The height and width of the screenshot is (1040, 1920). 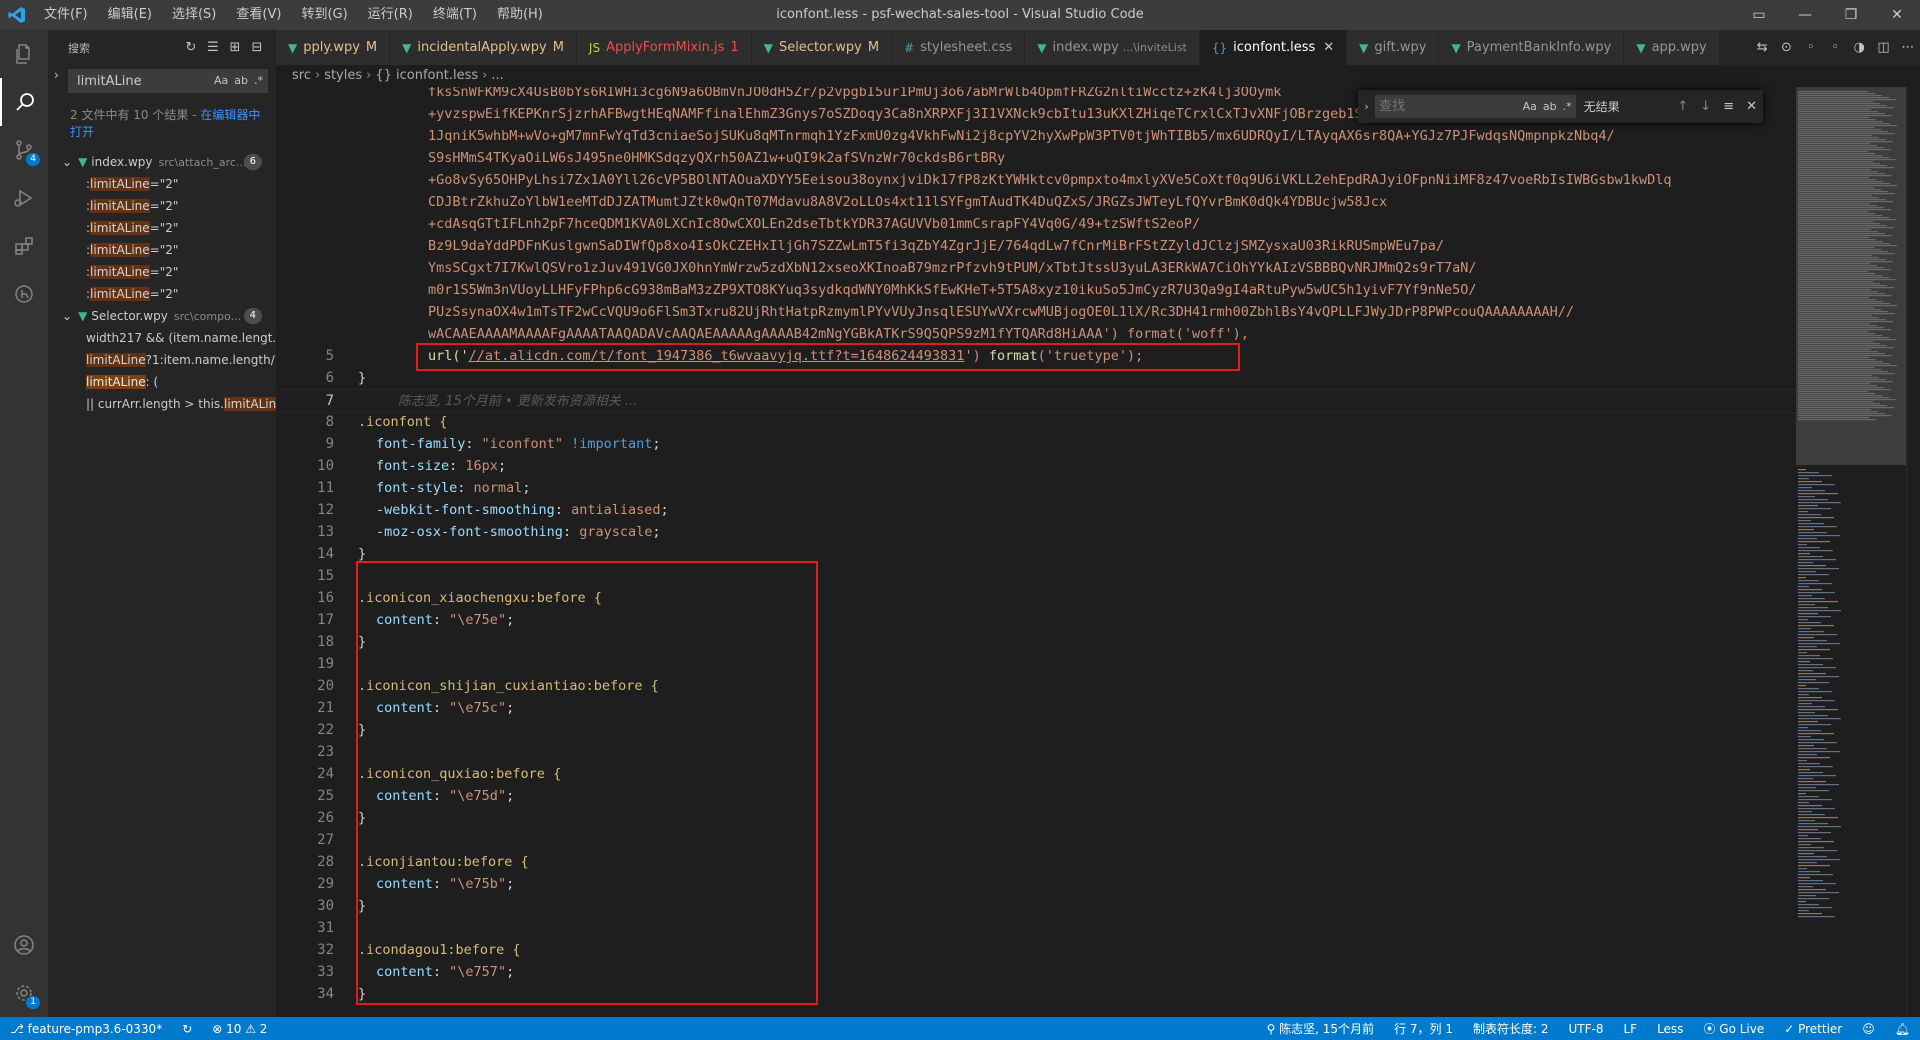 I want to click on refresh-icon: ↻, so click(x=191, y=47).